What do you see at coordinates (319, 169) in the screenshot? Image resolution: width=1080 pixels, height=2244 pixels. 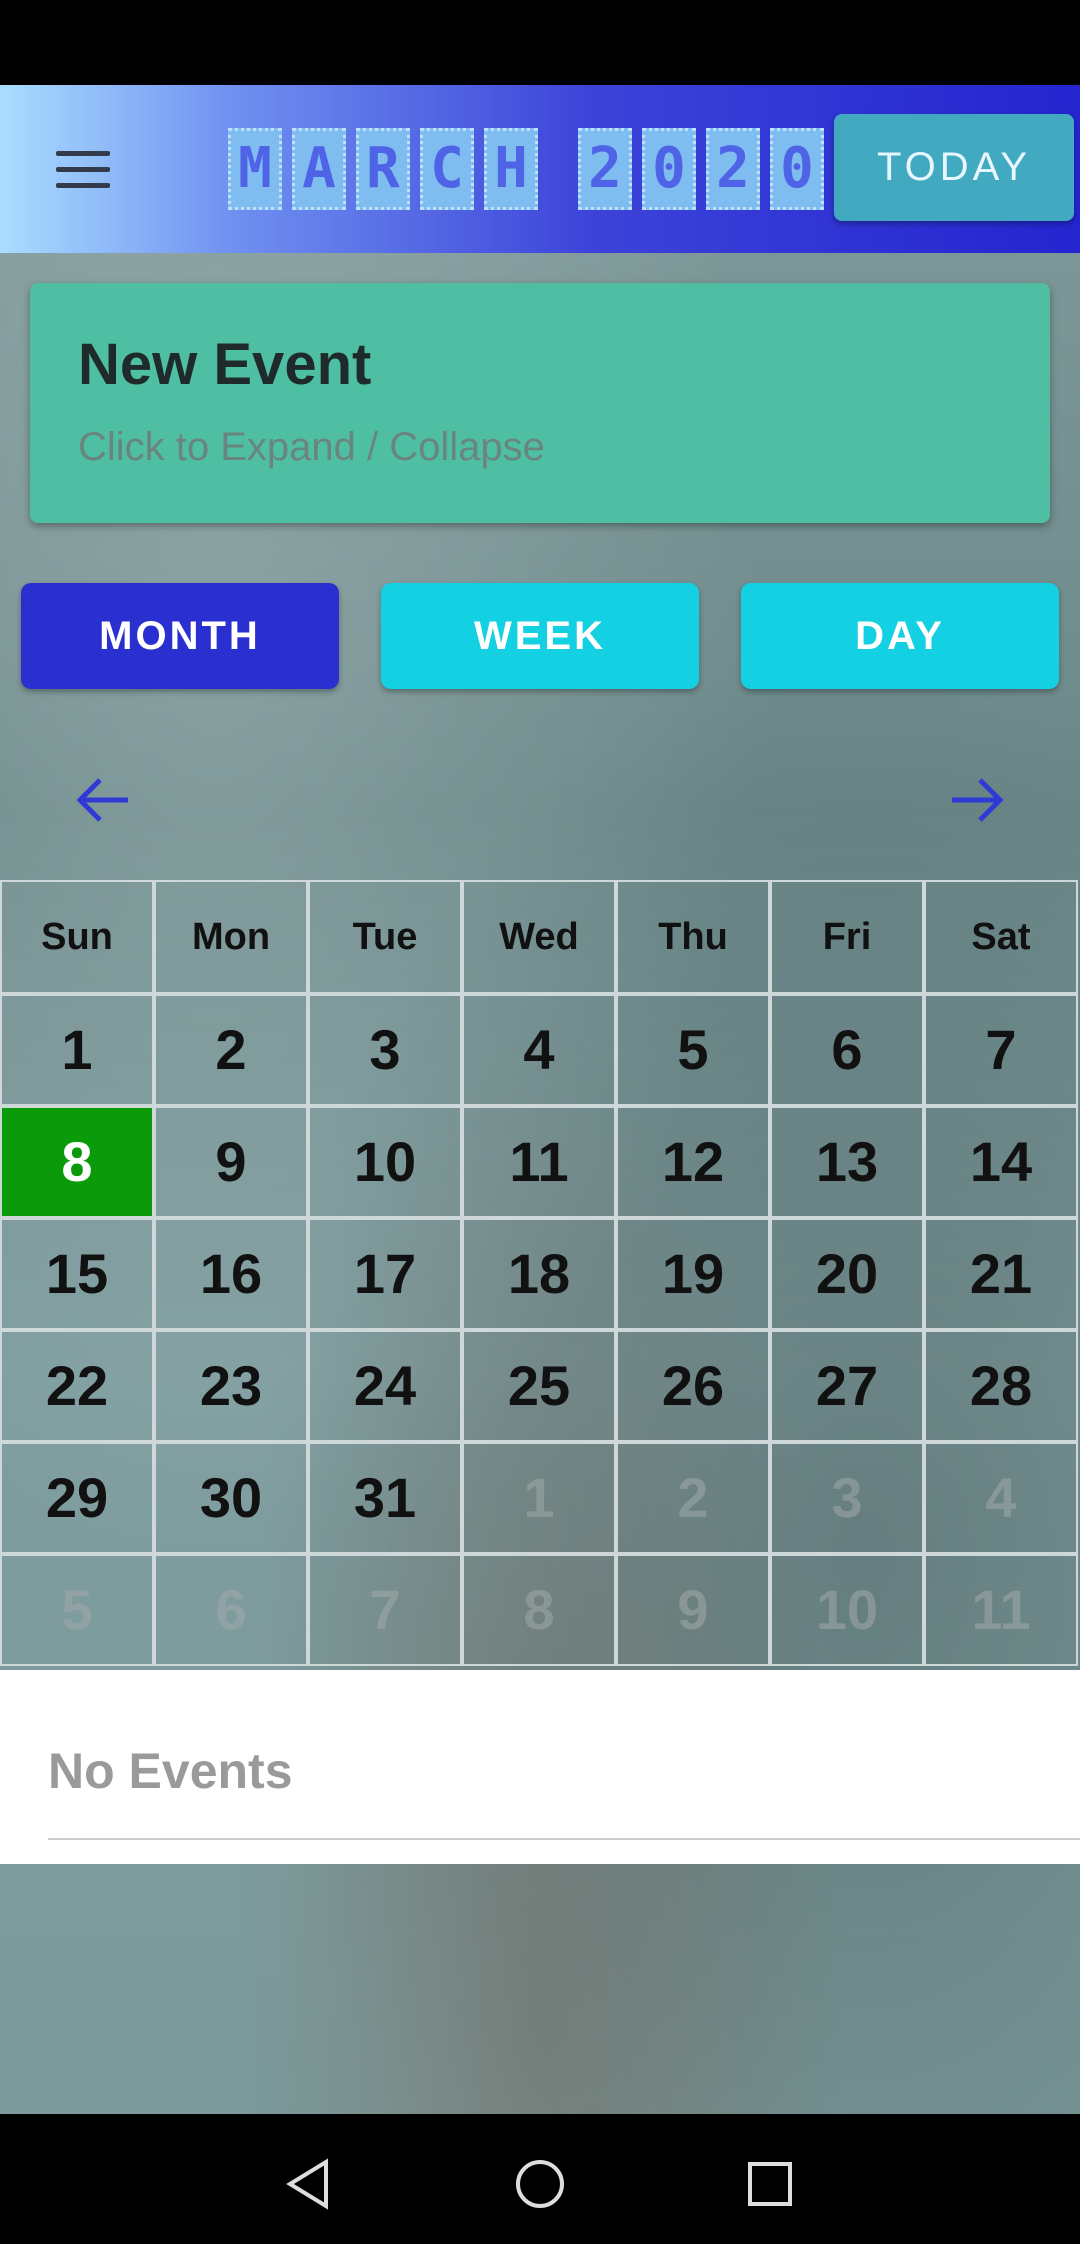 I see `title-letter: A` at bounding box center [319, 169].